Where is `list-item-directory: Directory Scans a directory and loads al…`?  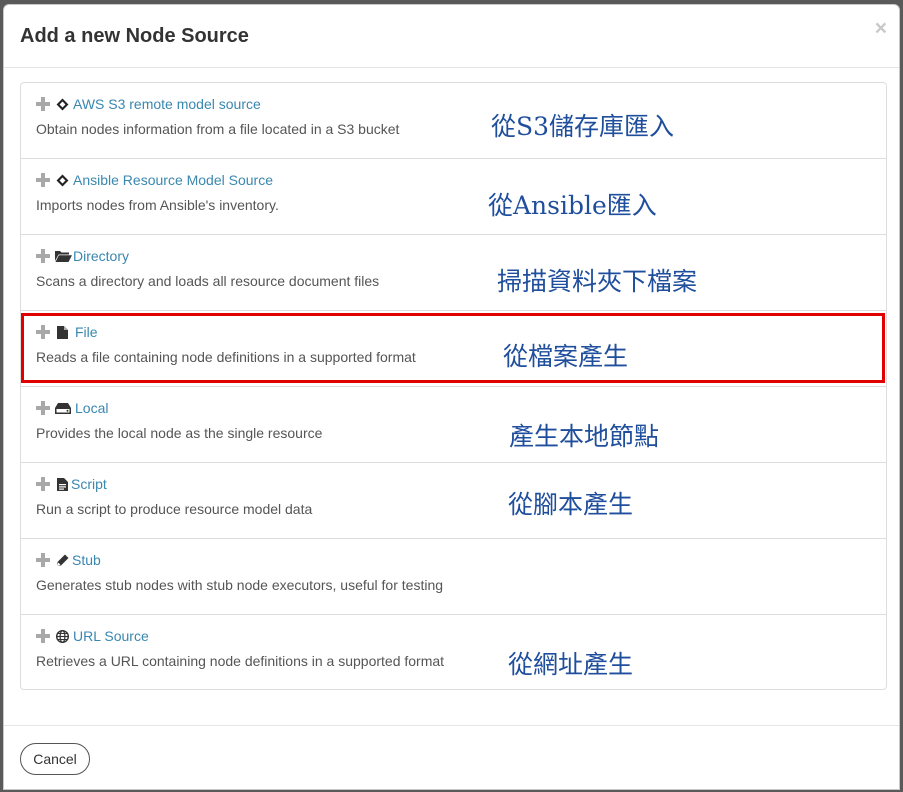 list-item-directory: Directory Scans a directory and loads al… is located at coordinates (453, 273).